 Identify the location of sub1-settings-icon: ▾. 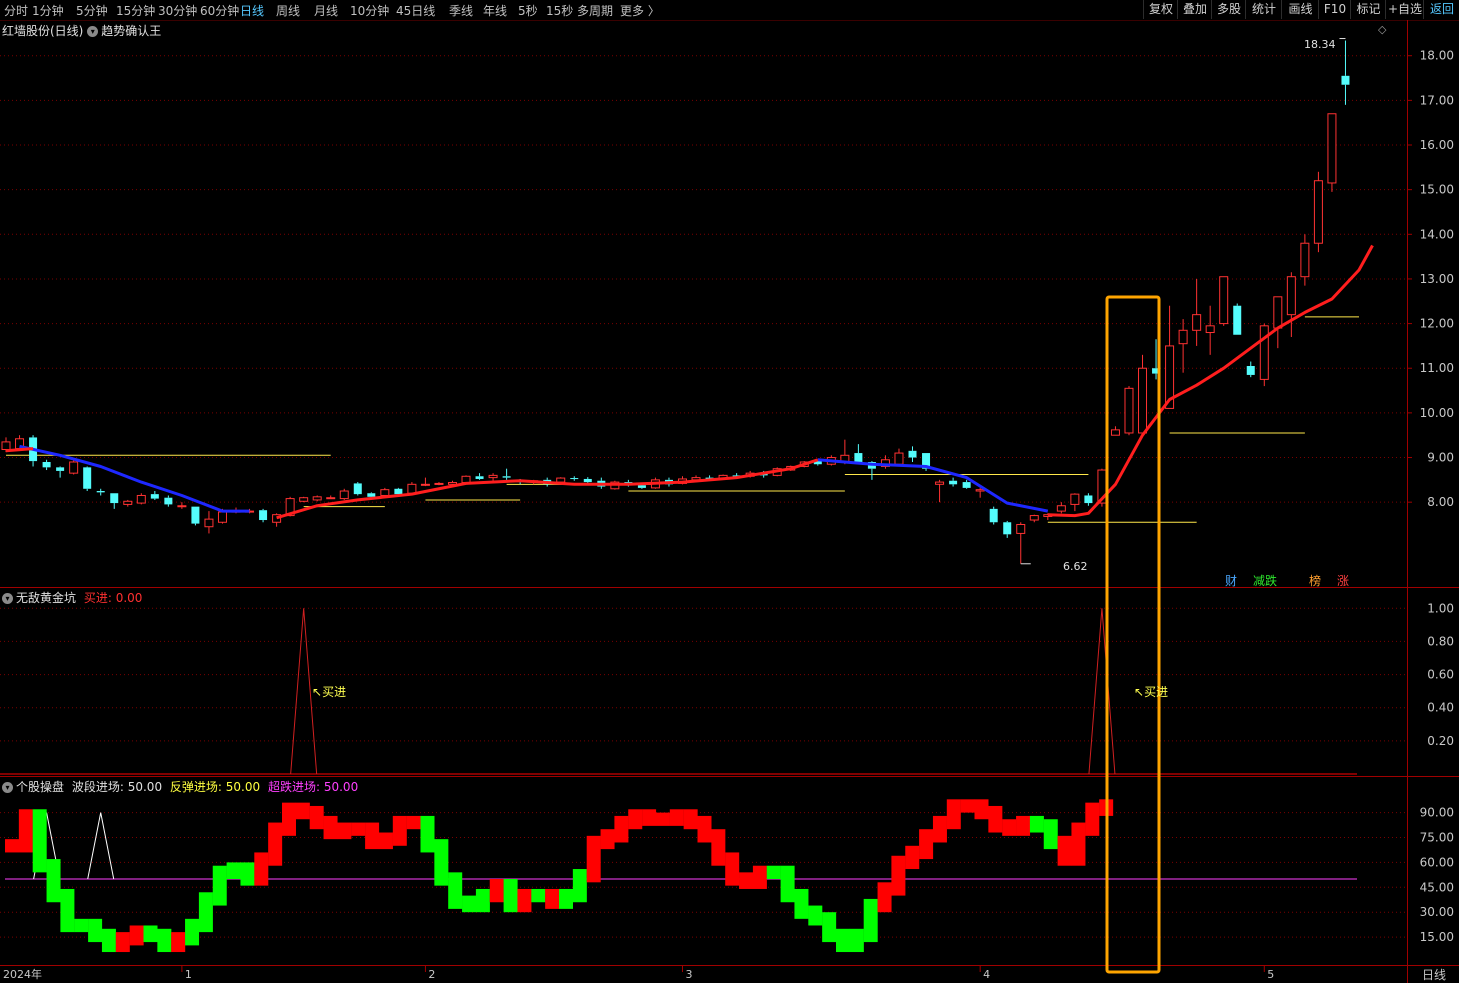
(7, 598).